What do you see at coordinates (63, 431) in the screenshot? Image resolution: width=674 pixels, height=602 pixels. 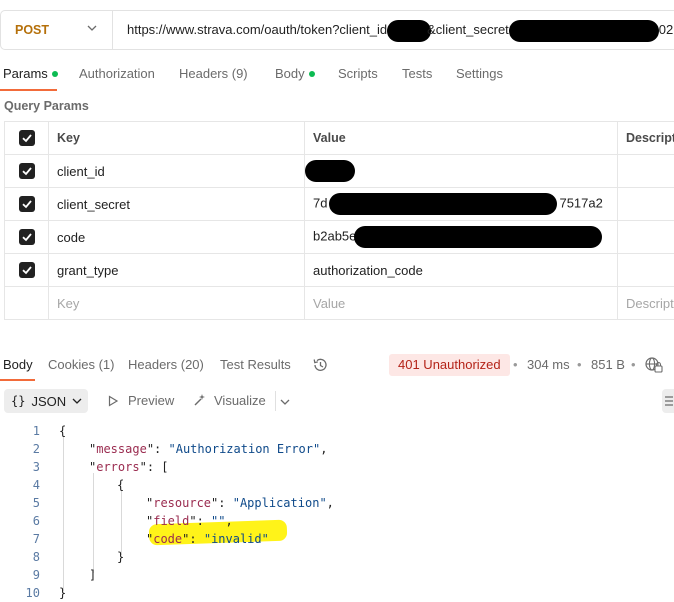 I see `code-text: {` at bounding box center [63, 431].